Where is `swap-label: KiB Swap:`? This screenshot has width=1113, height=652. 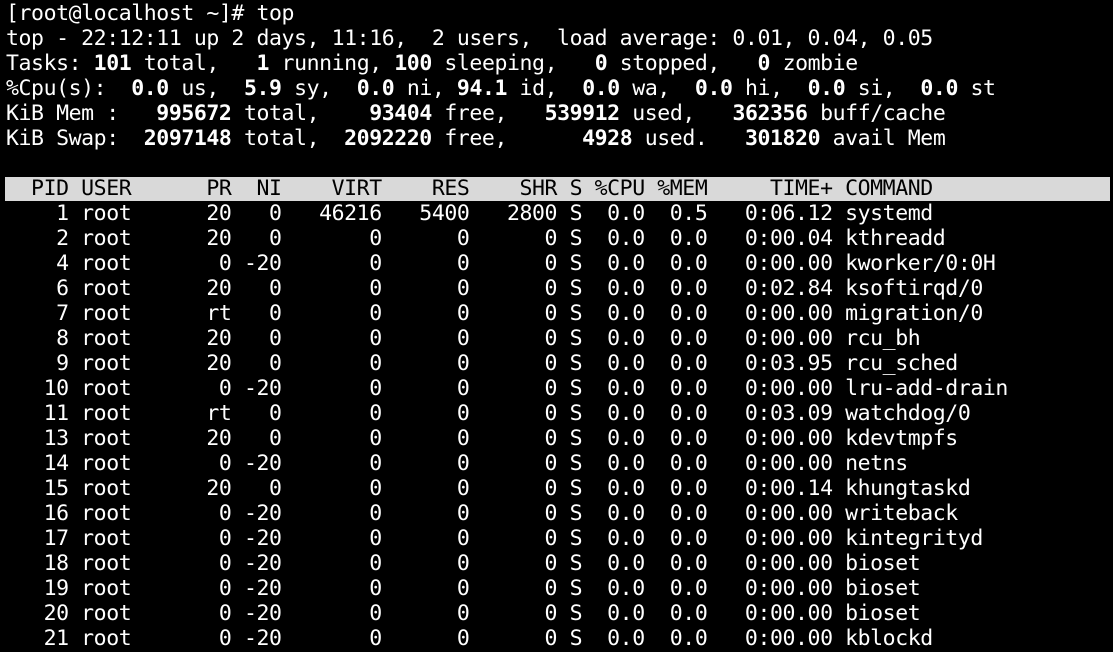
swap-label: KiB Swap: is located at coordinates (75, 138).